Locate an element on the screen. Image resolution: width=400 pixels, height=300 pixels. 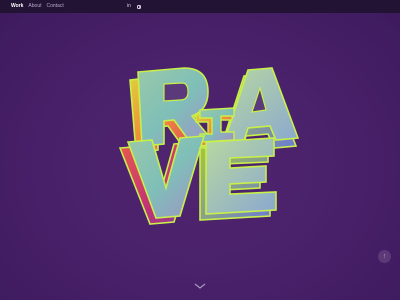
nav-link-work: Work is located at coordinates (17, 6).